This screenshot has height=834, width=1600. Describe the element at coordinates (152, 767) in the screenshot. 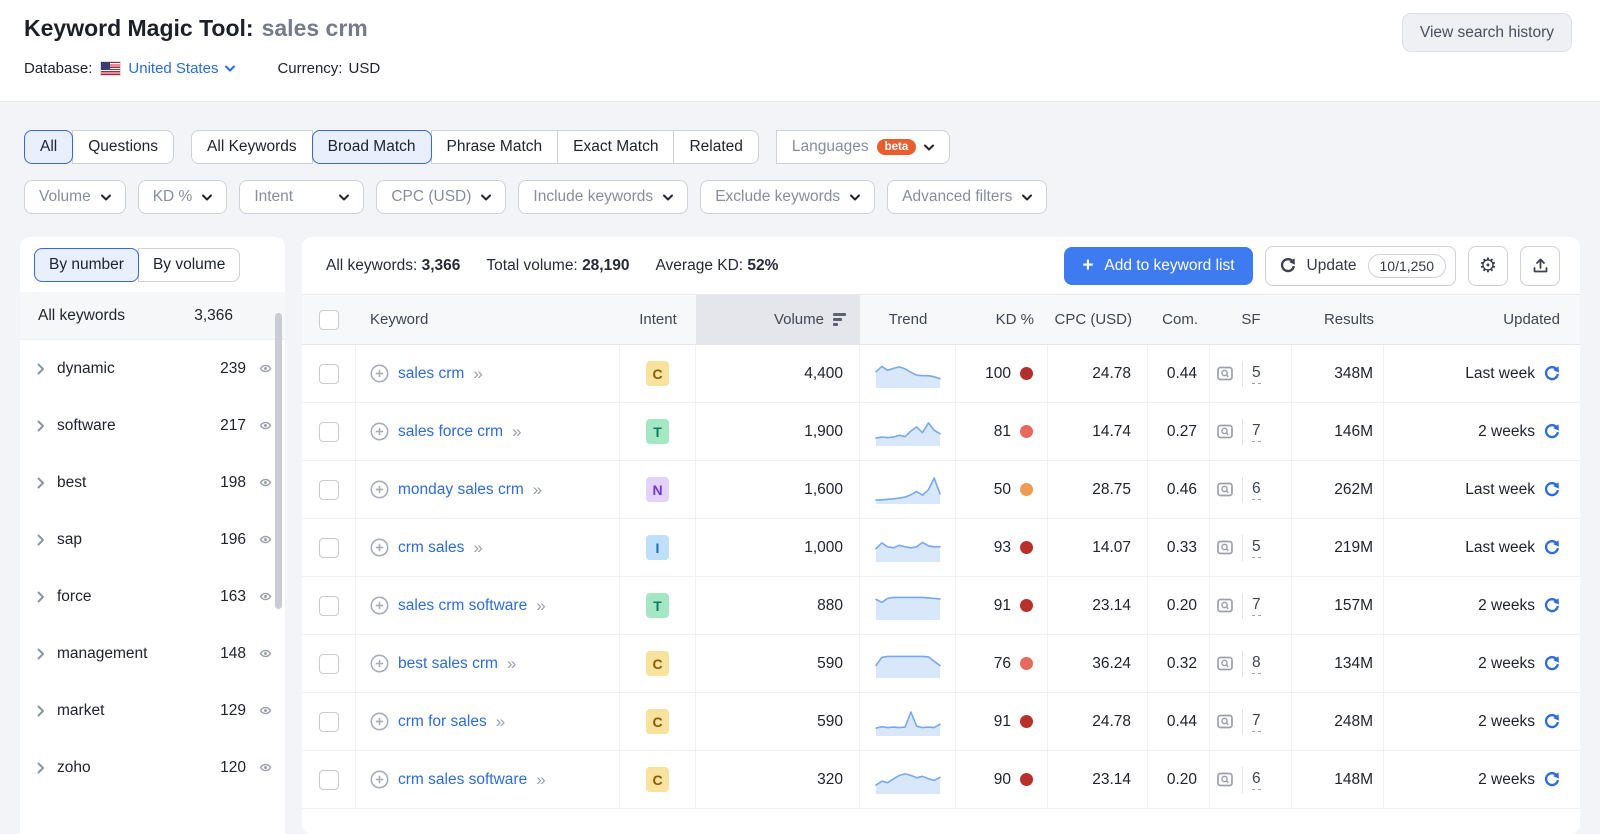

I see `sidebar-group-zoho: zoho 120` at that location.